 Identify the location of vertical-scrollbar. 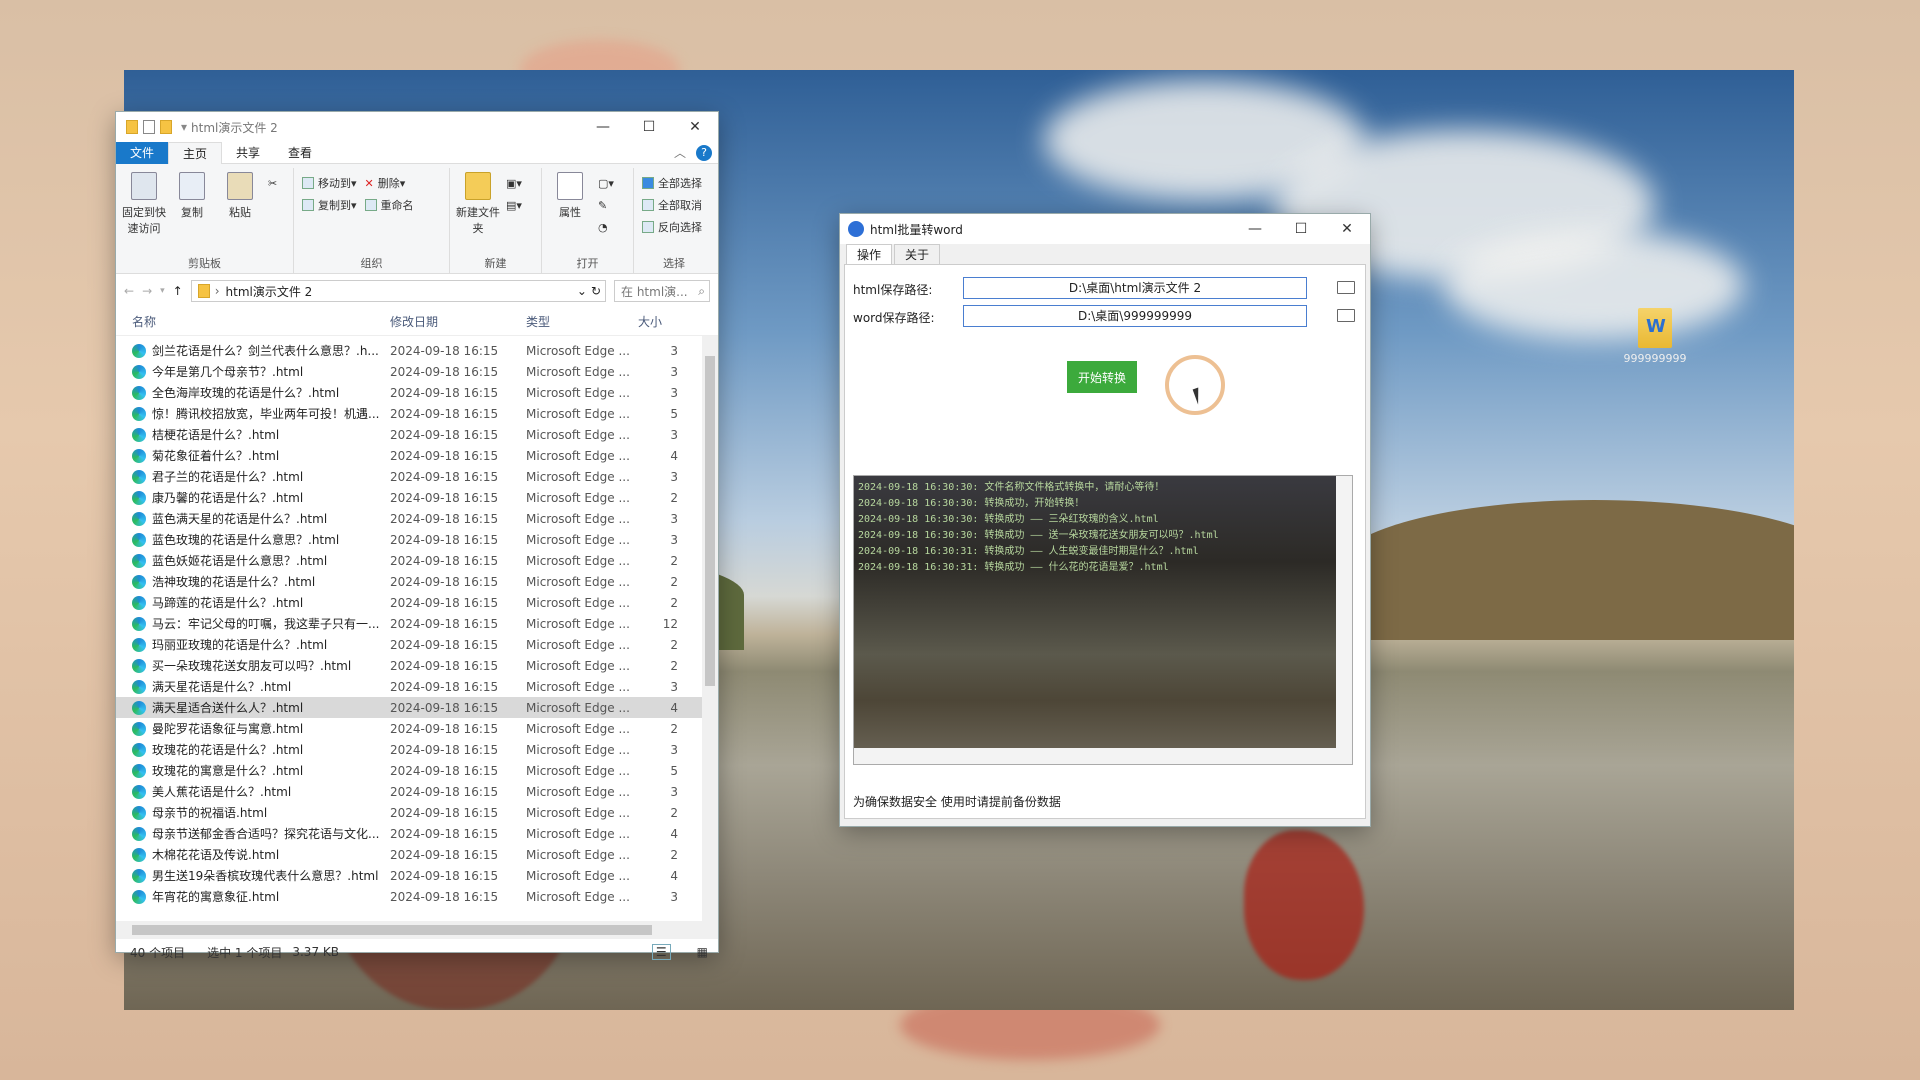
(710, 628).